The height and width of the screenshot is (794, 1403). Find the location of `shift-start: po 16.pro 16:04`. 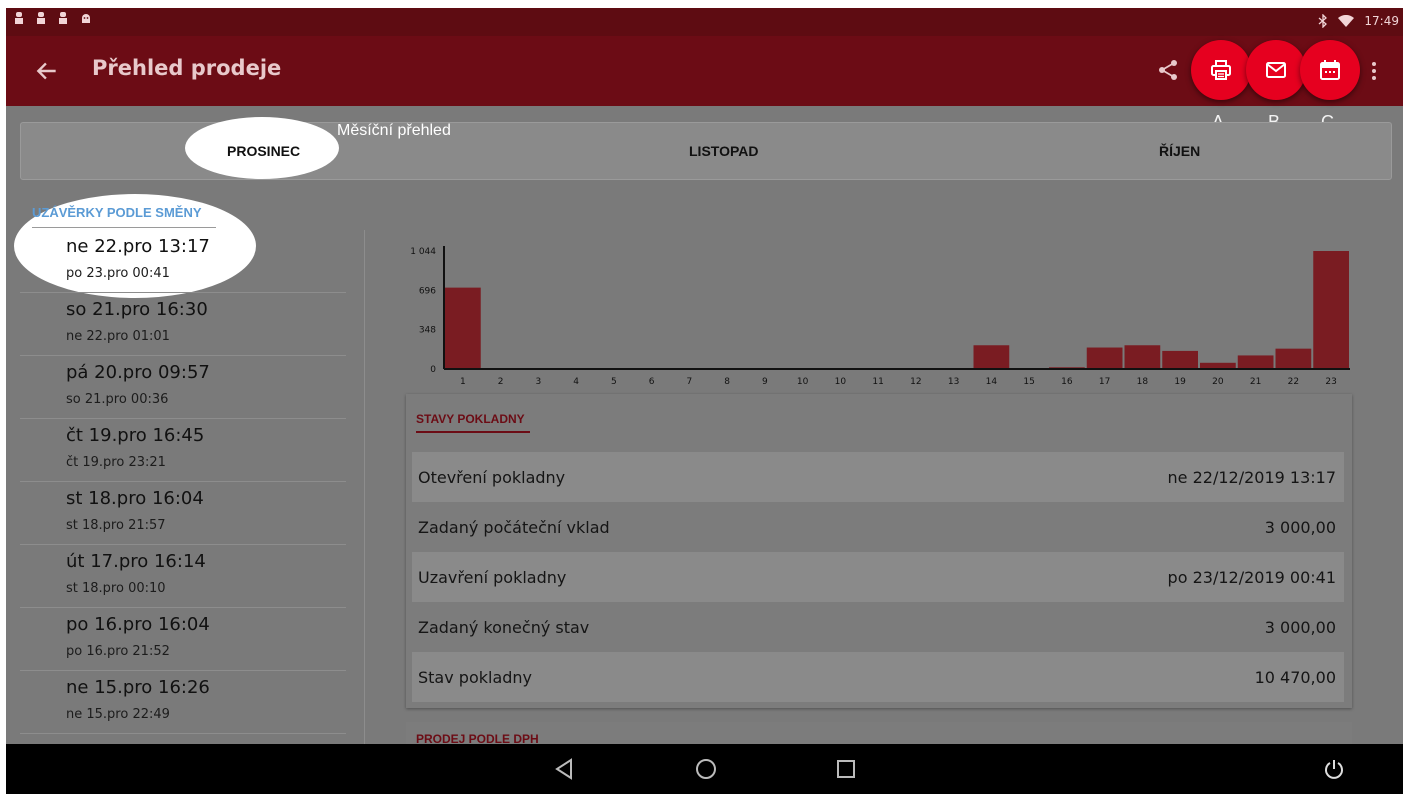

shift-start: po 16.pro 16:04 is located at coordinates (138, 624).